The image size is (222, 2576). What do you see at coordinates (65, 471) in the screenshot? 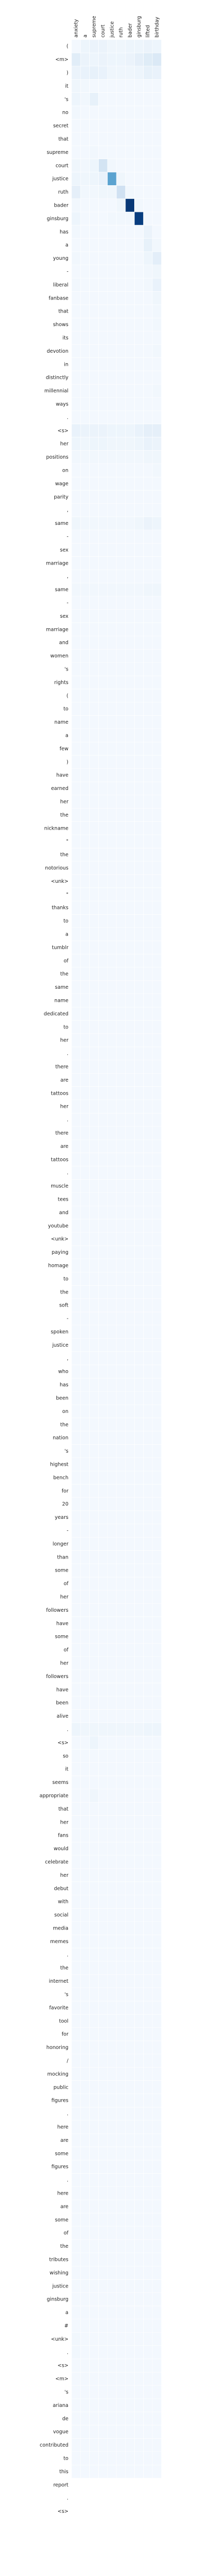
I see `y-tick-label-32: on` at bounding box center [65, 471].